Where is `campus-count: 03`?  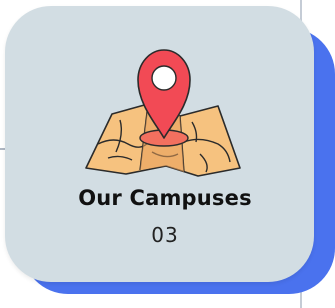 campus-count: 03 is located at coordinates (165, 235).